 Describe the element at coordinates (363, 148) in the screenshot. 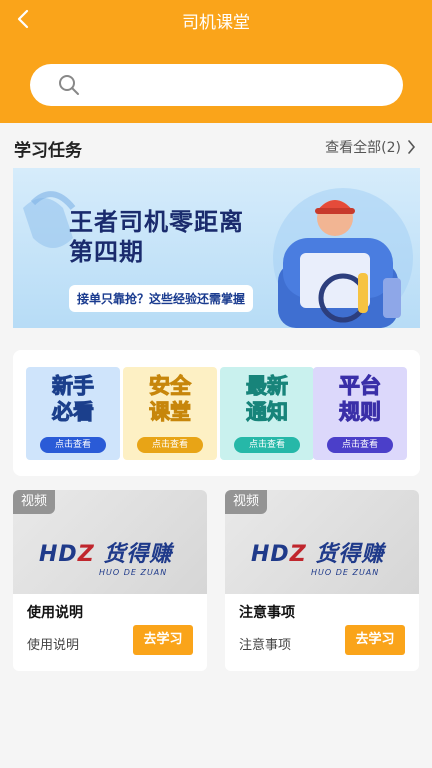

I see `view-all-label: 查看全部(2)` at that location.